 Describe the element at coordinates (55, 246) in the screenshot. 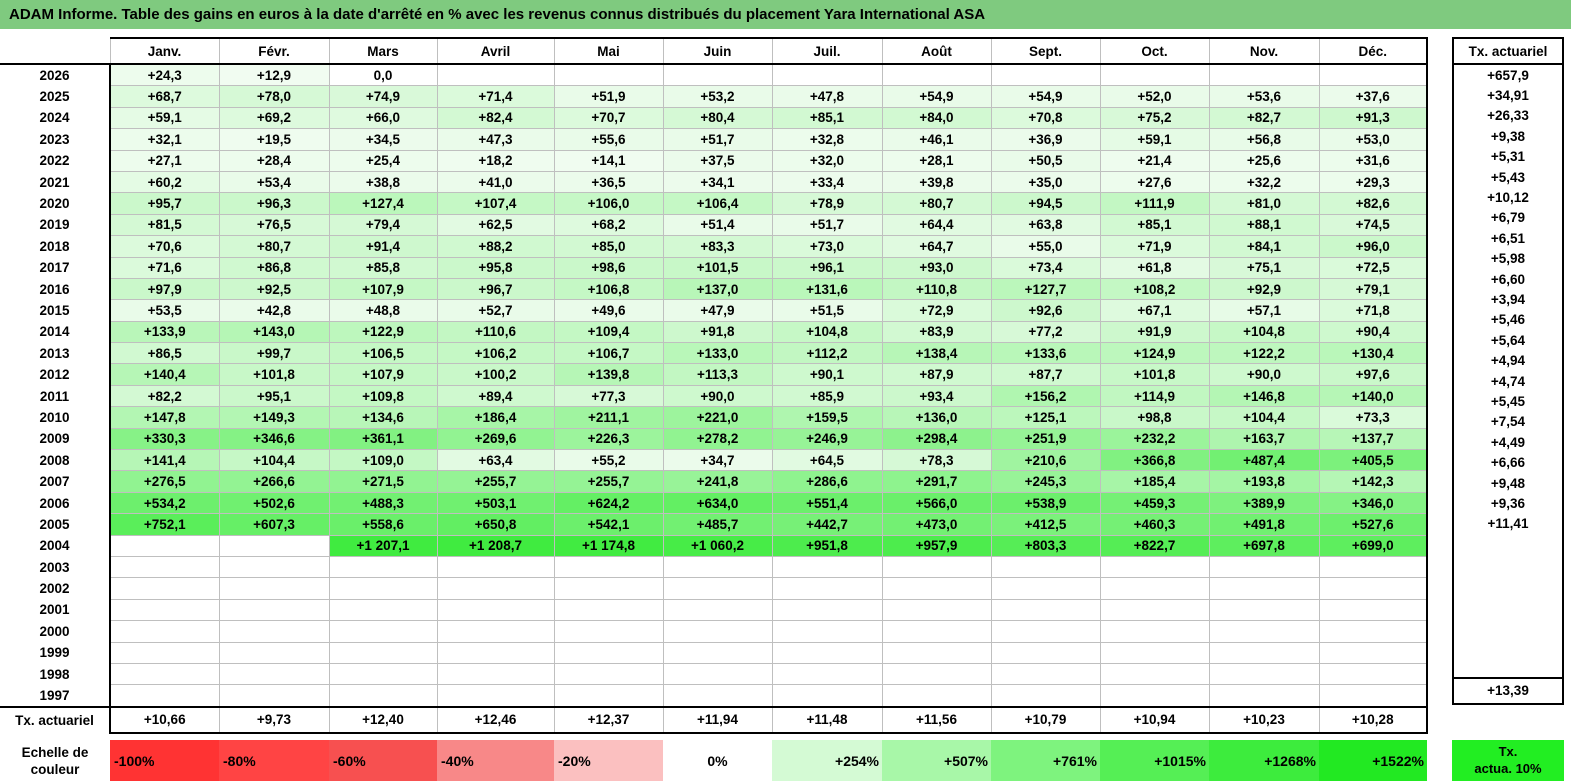

I see `year-label: 2018` at that location.